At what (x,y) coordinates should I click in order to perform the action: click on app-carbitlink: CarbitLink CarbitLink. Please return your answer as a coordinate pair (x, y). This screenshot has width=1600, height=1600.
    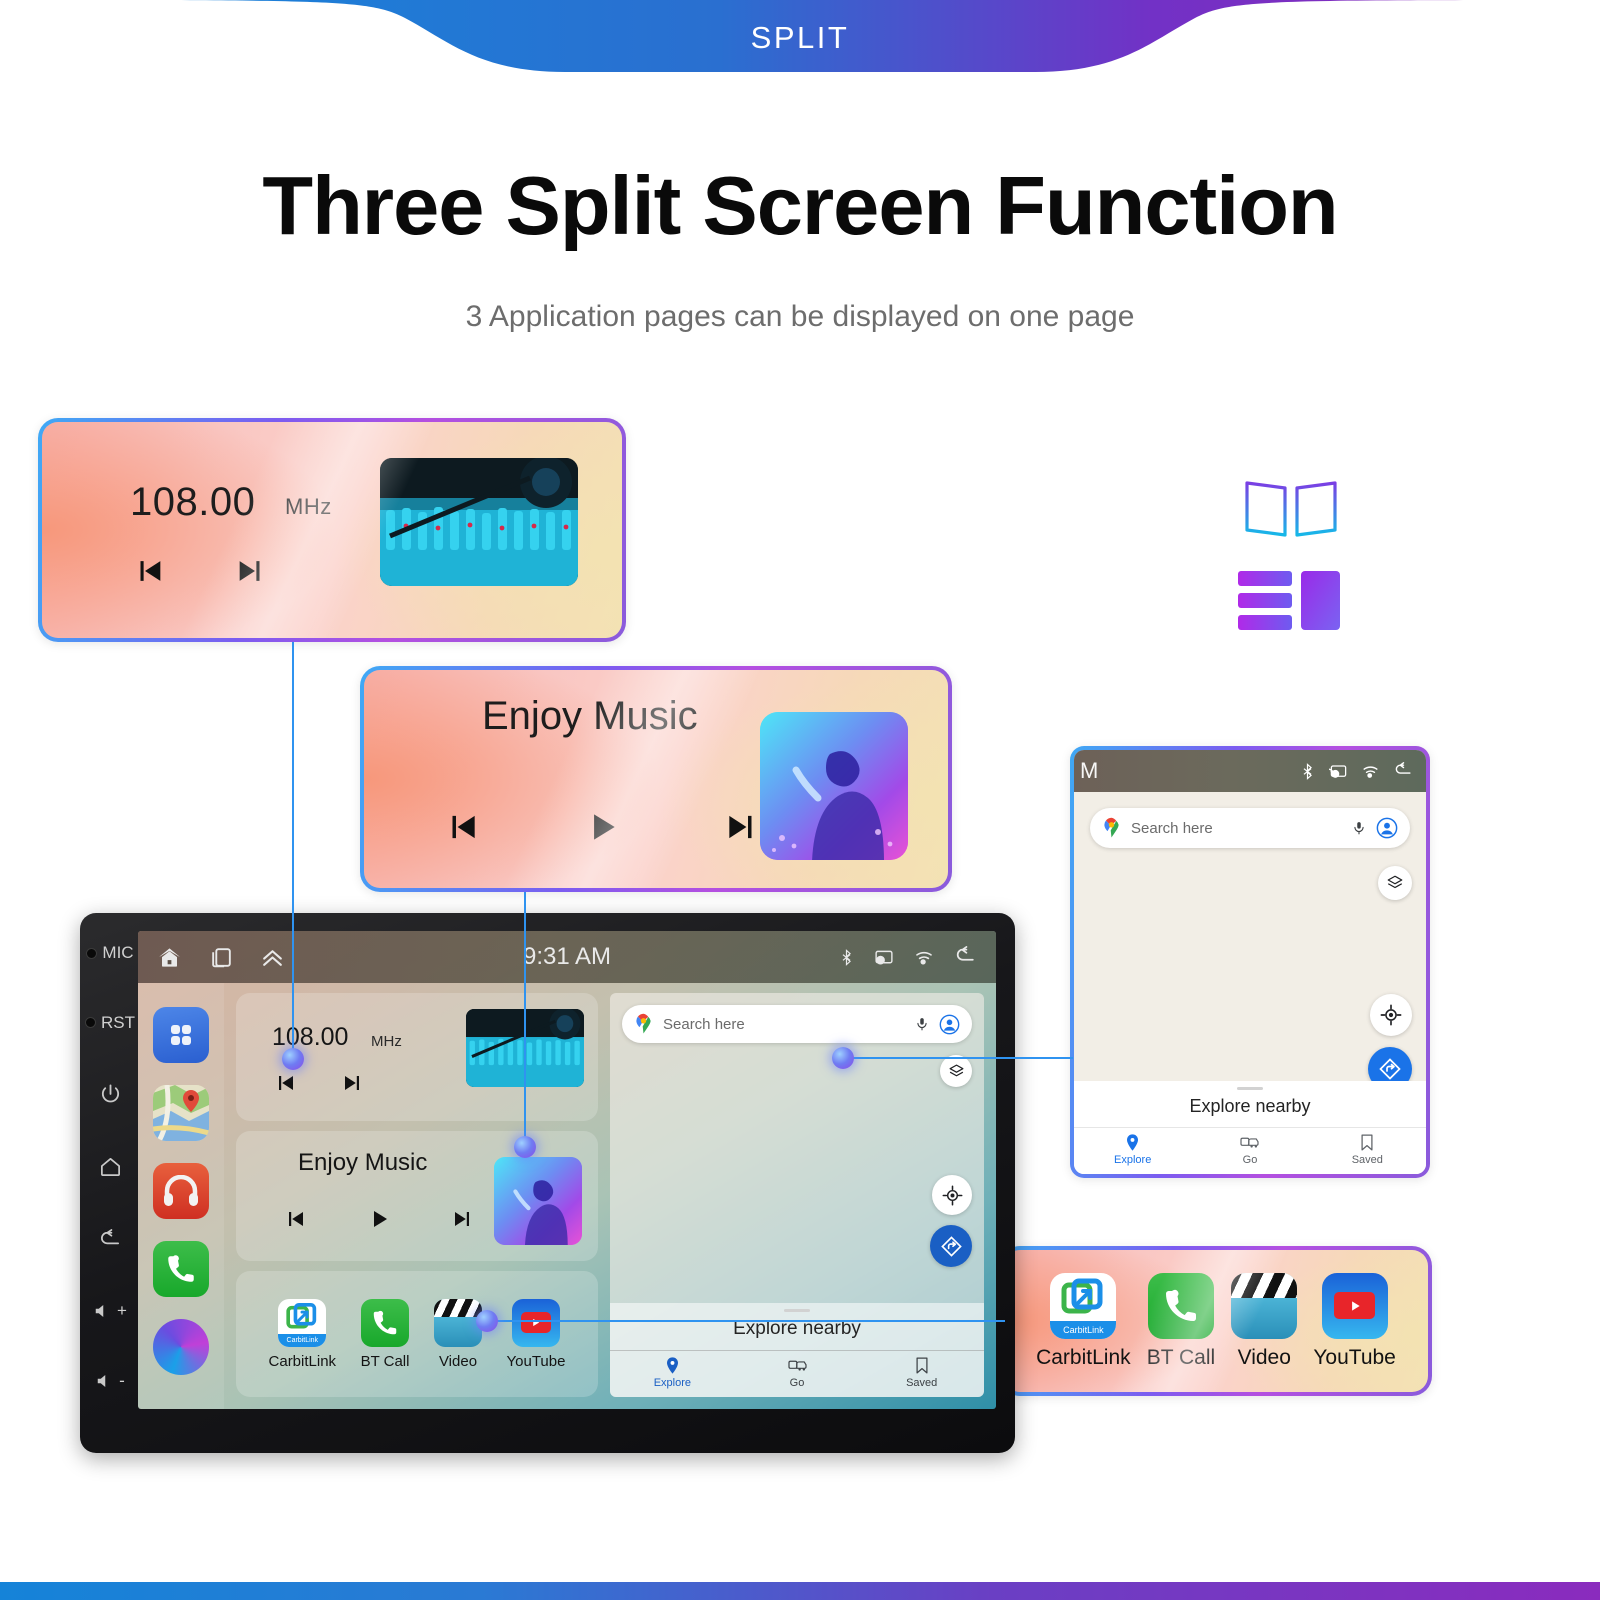
    Looking at the image, I should click on (1083, 1321).